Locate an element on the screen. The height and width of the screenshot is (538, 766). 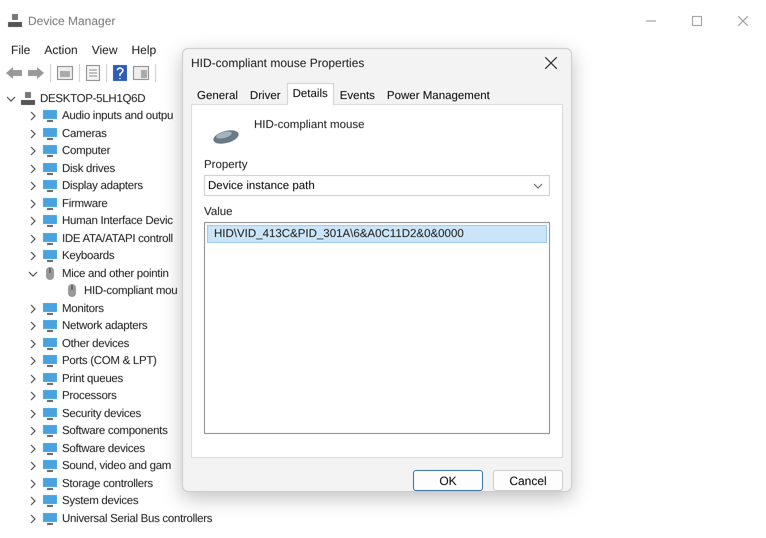
tree-item: Software devices is located at coordinates (103, 448).